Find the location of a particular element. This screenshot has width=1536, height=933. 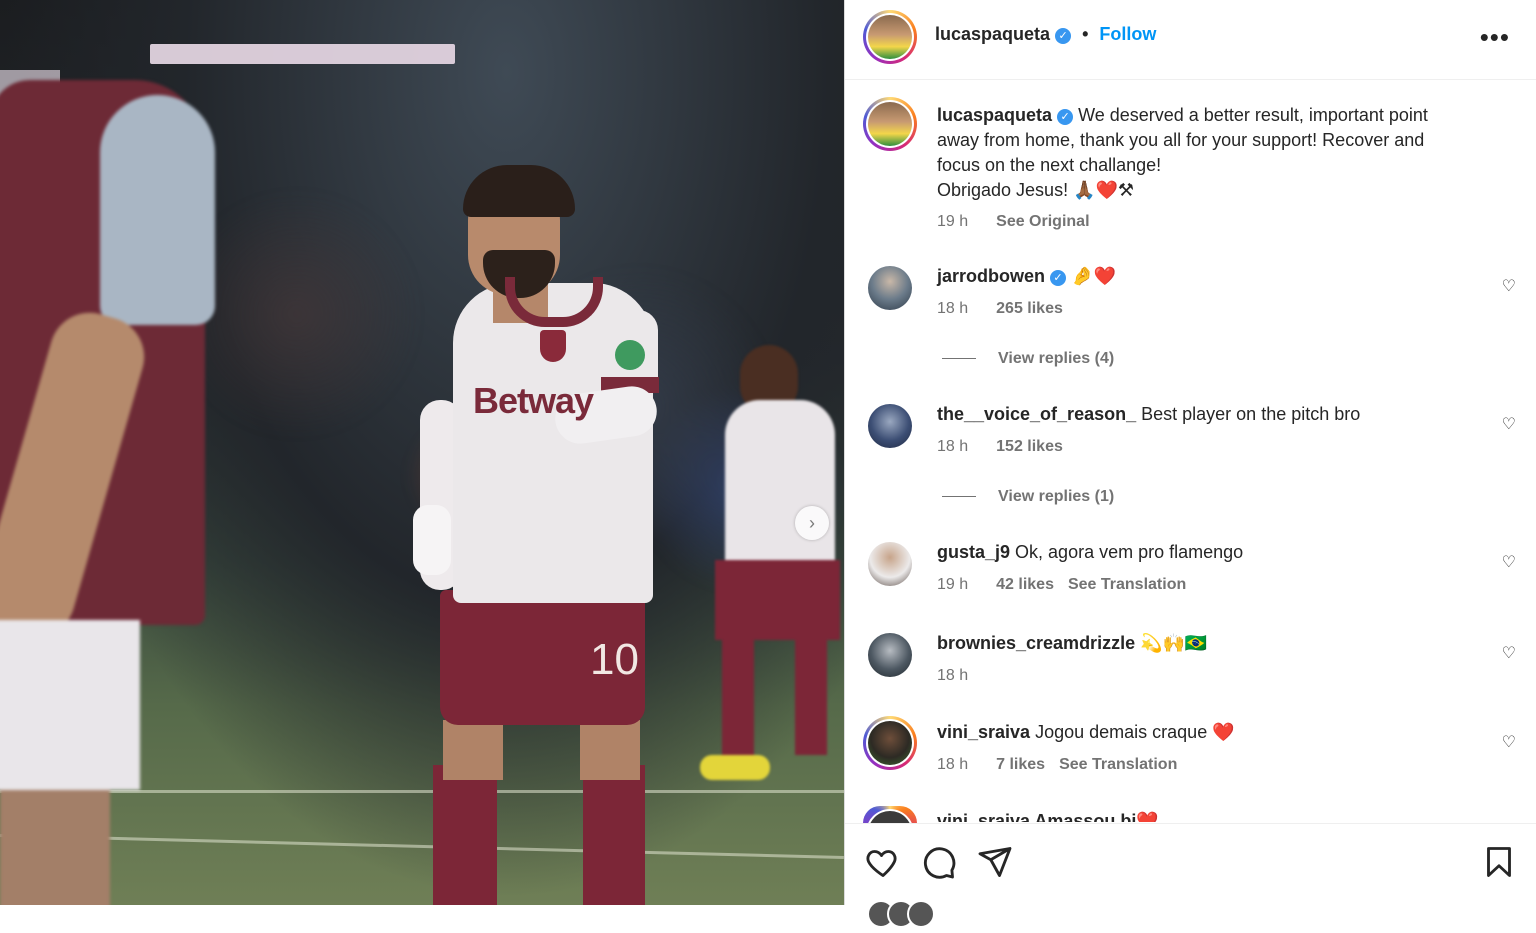

shirt-number: 10 is located at coordinates (614, 659).